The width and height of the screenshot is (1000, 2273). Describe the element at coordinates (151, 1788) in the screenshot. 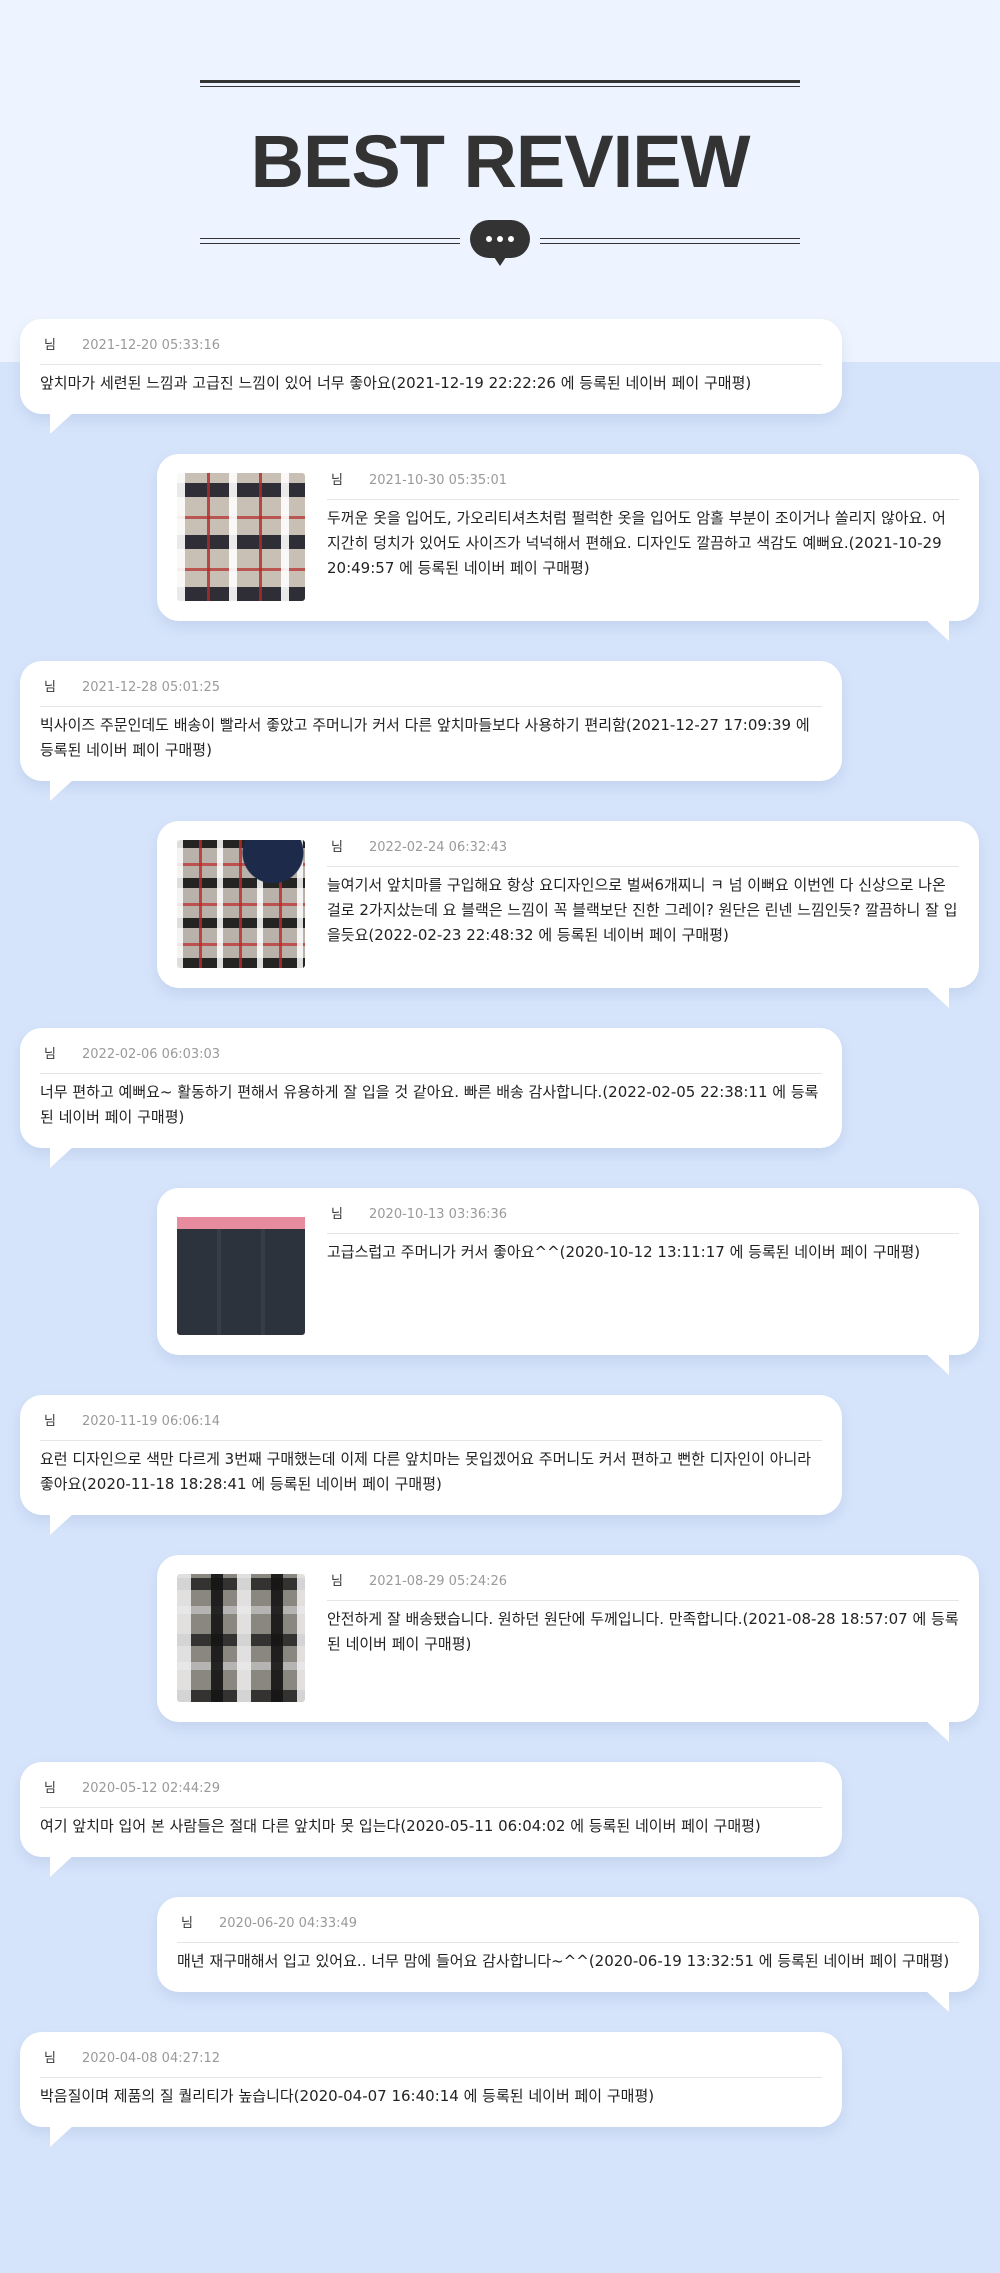

I see `review-date: 2020-05-12 02:44:29` at that location.